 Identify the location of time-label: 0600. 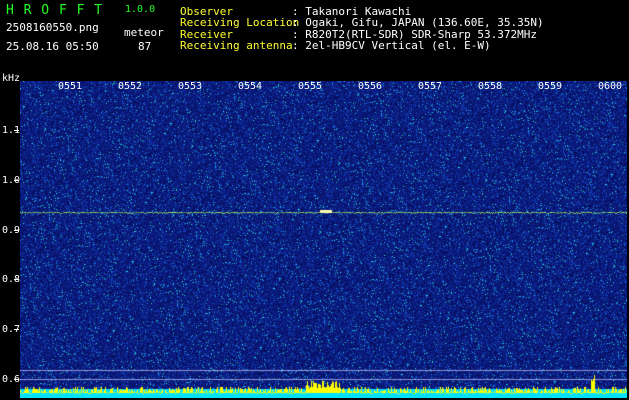
(610, 86).